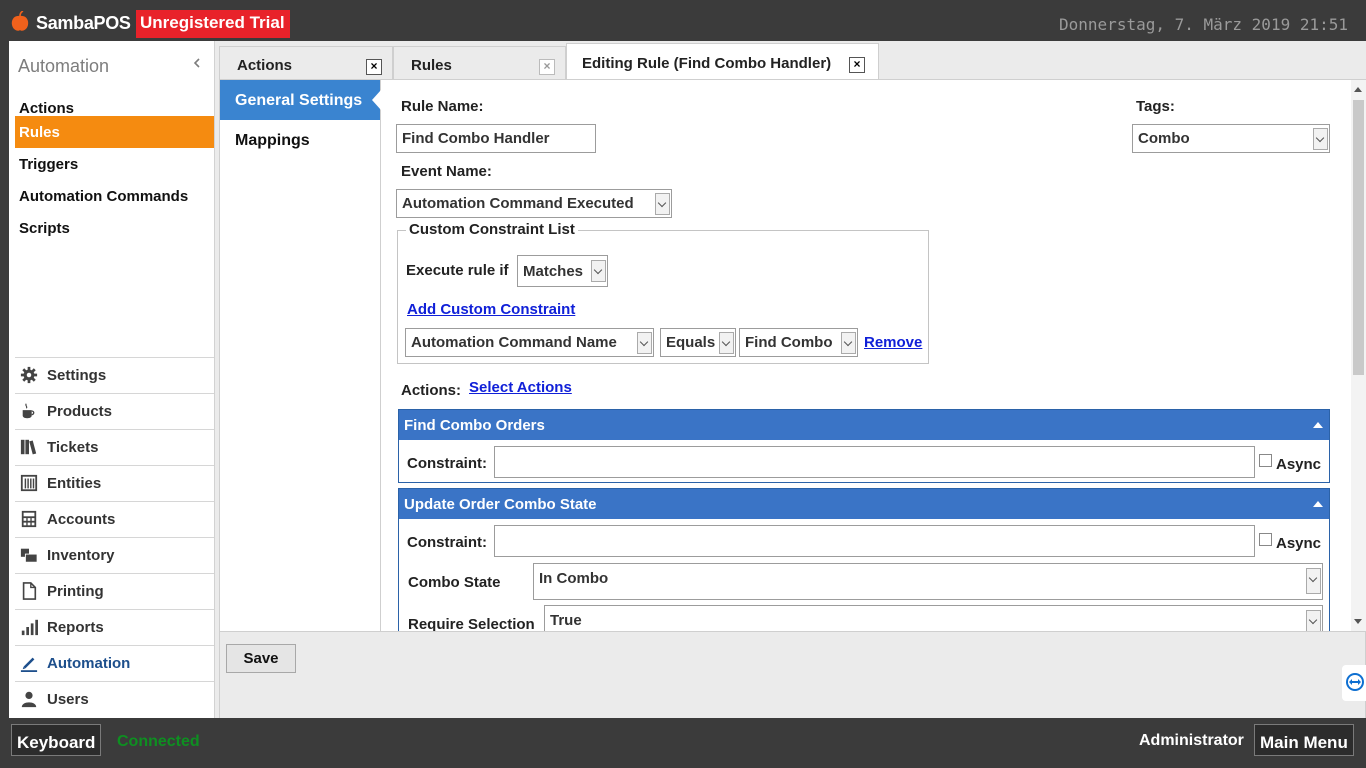 The width and height of the screenshot is (1366, 768). What do you see at coordinates (77, 375) in the screenshot?
I see `menu-label: Settings` at bounding box center [77, 375].